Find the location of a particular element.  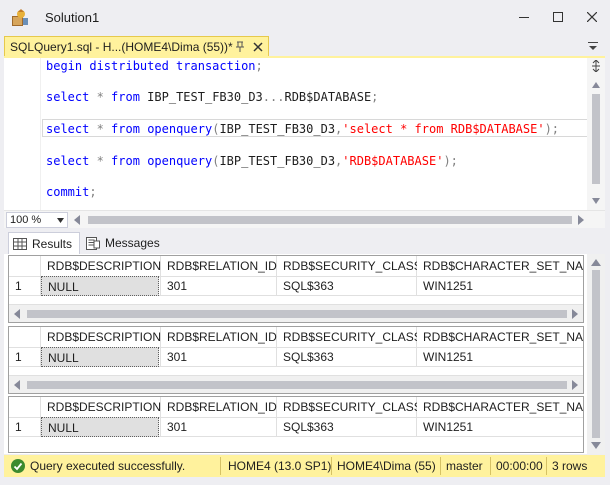

tab-close-icon is located at coordinates (258, 47).